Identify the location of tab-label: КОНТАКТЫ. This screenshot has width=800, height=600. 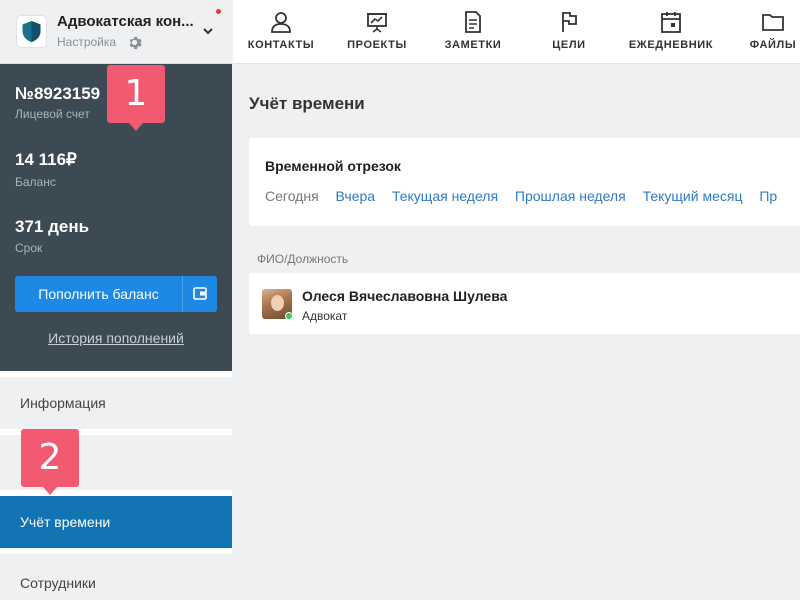
(281, 45).